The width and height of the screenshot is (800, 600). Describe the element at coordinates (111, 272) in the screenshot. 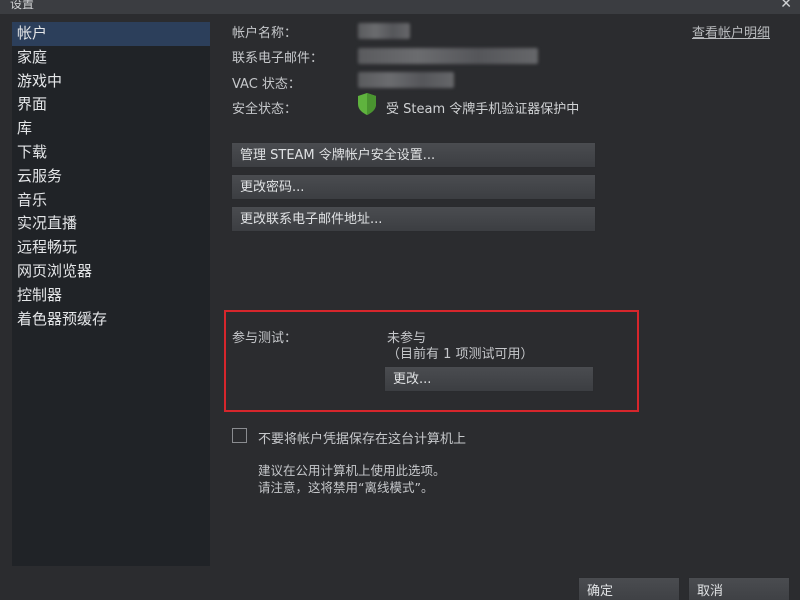

I see `sidebar-item-web-browser: 网页浏览器` at that location.